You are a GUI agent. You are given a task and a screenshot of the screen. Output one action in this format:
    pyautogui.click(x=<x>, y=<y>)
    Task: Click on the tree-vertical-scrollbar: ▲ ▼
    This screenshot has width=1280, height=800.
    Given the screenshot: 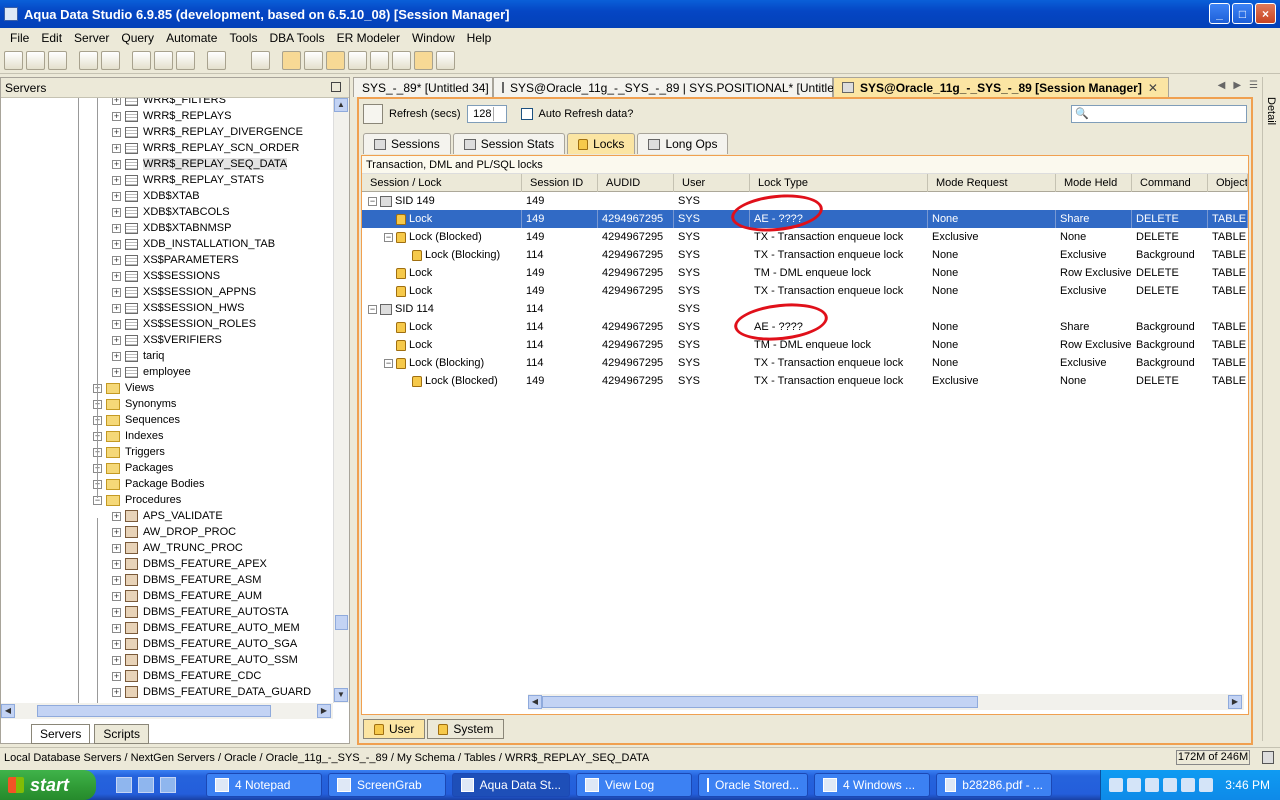 What is the action you would take?
    pyautogui.click(x=341, y=400)
    